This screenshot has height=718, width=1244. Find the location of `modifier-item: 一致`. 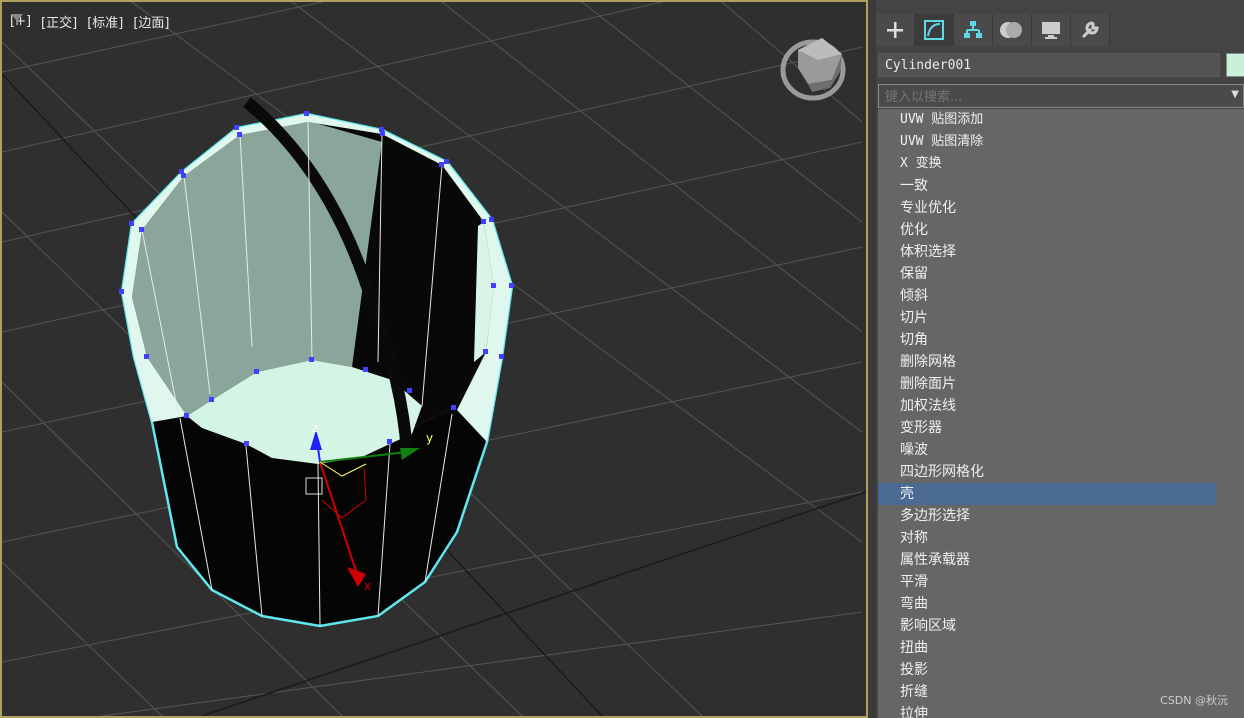

modifier-item: 一致 is located at coordinates (1047, 186).